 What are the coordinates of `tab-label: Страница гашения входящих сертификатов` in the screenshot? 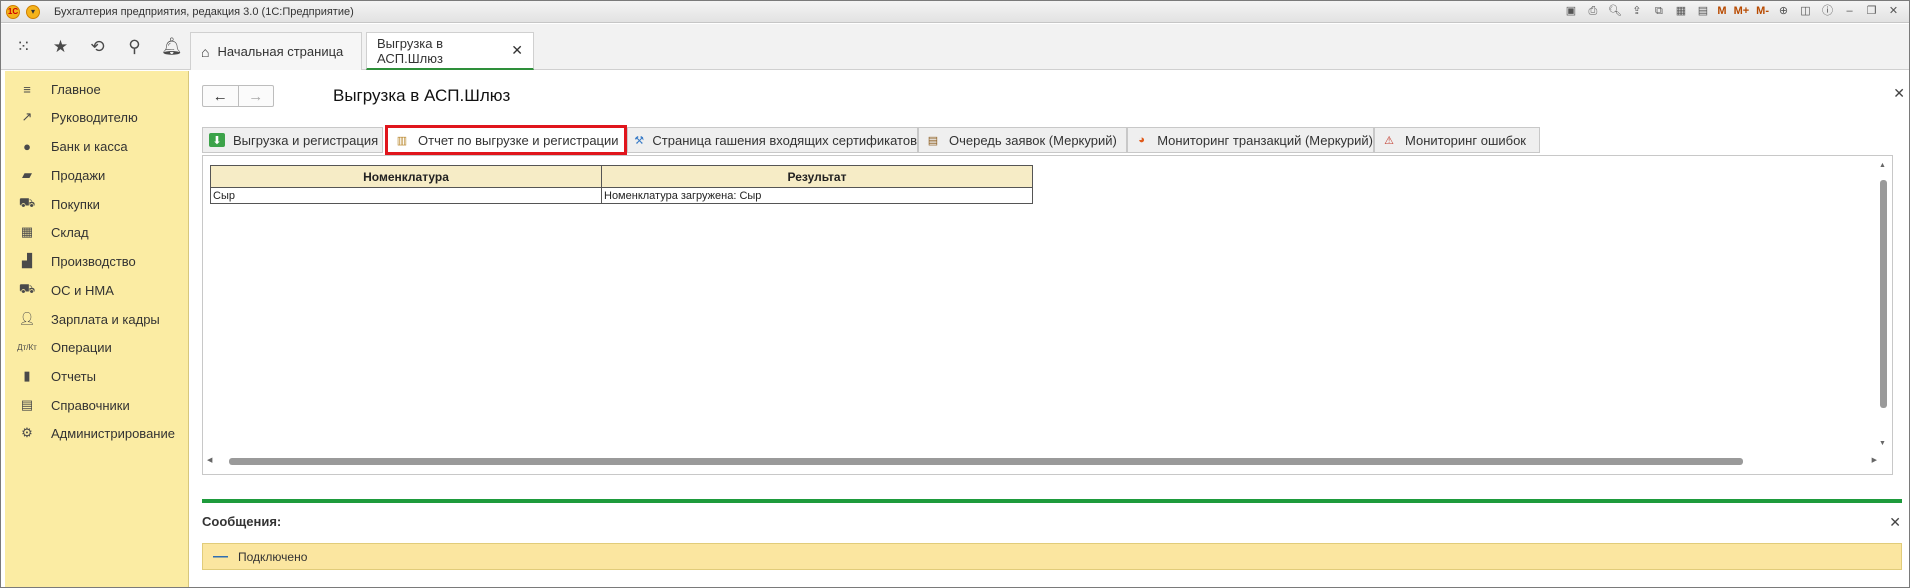 It's located at (784, 140).